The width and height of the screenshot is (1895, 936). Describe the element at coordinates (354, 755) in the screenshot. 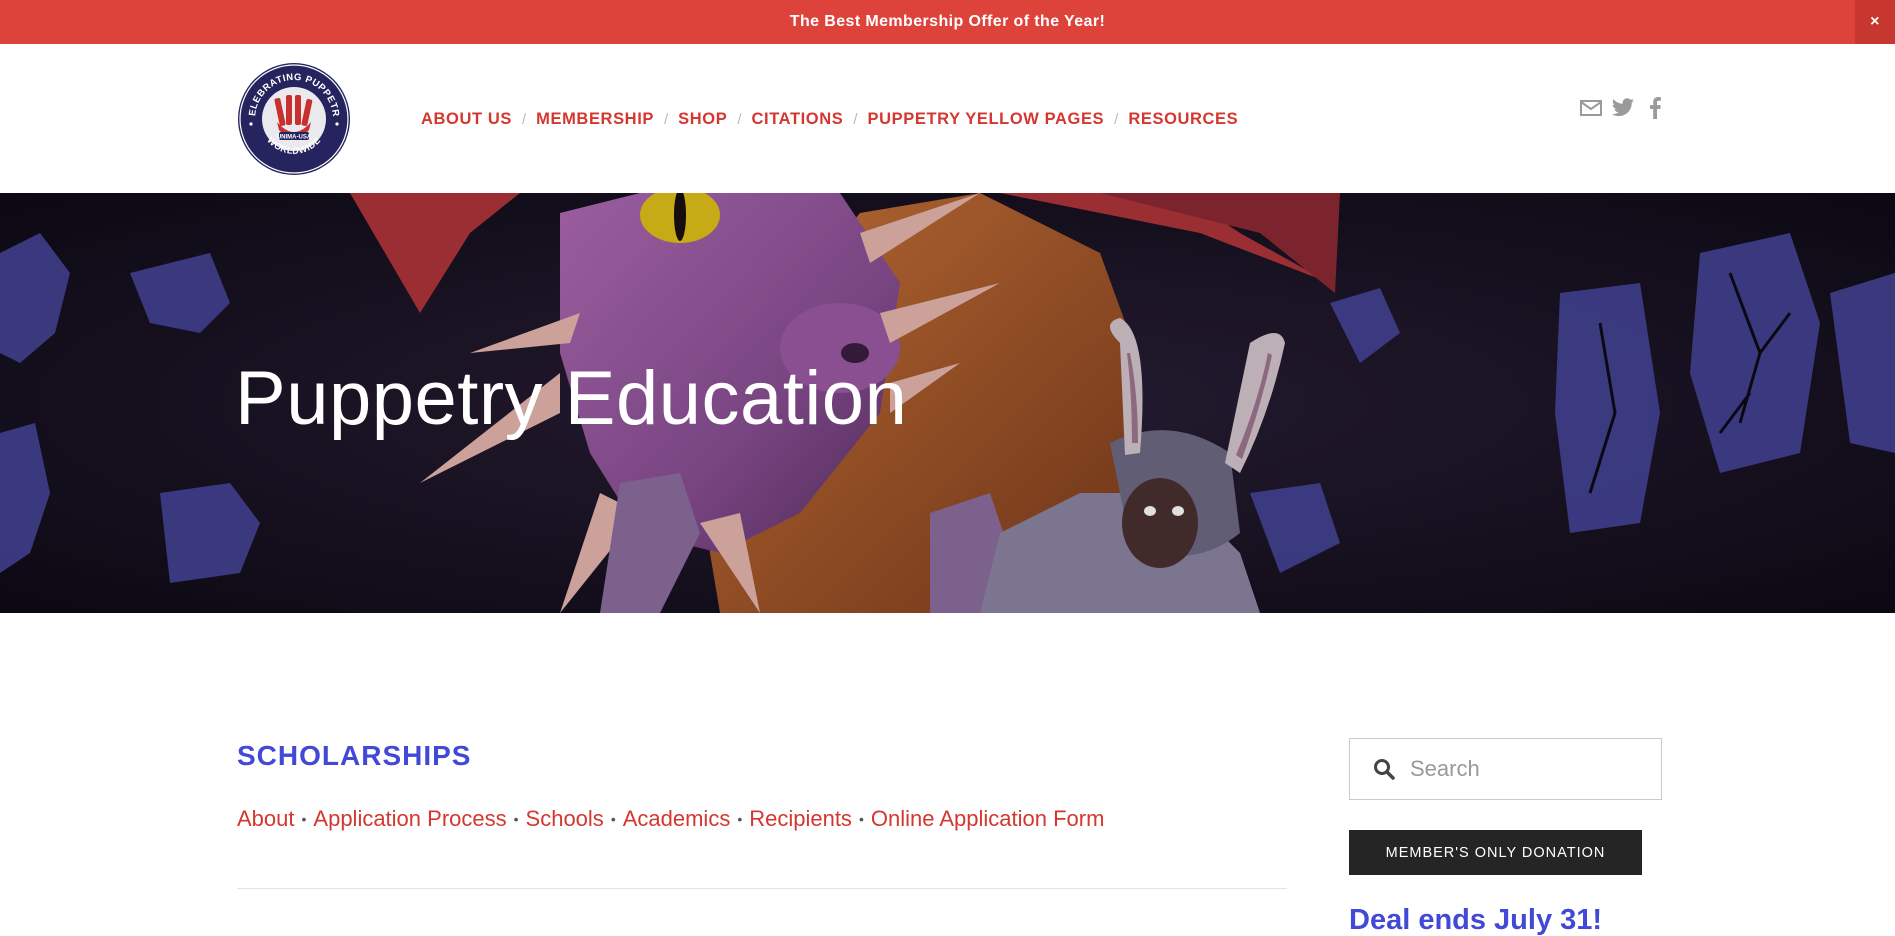

I see `section-title-scholarships: SCHOLARSHIPS` at that location.